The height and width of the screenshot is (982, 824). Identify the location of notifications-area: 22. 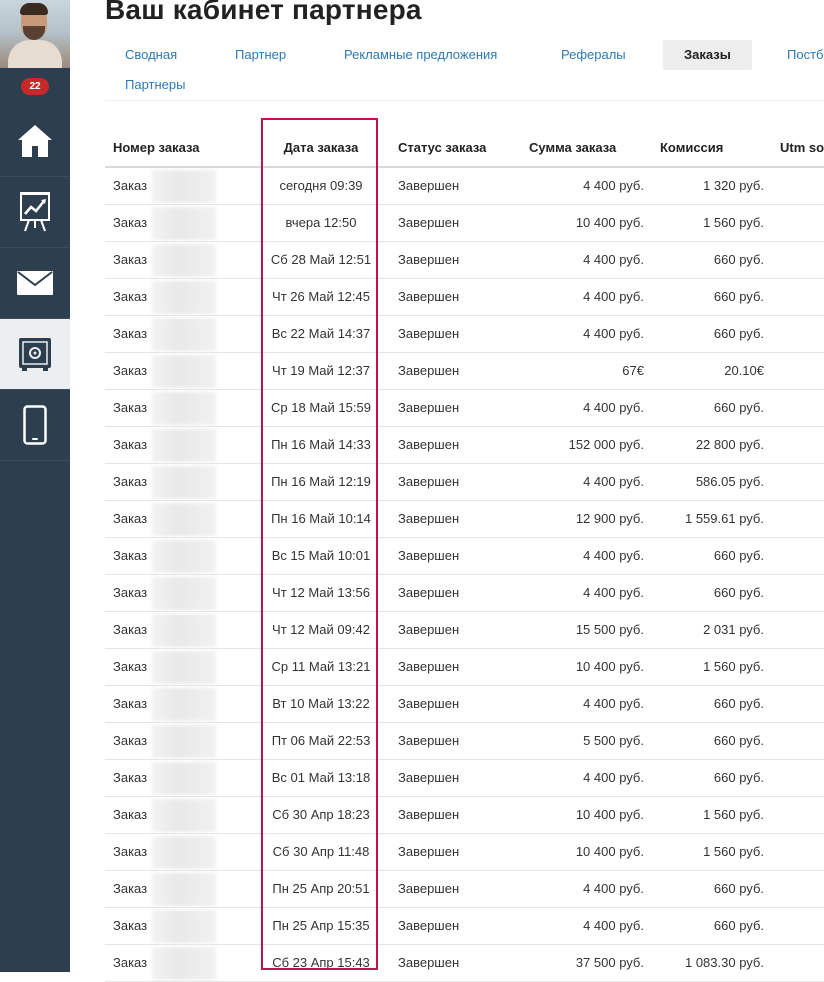
(35, 87).